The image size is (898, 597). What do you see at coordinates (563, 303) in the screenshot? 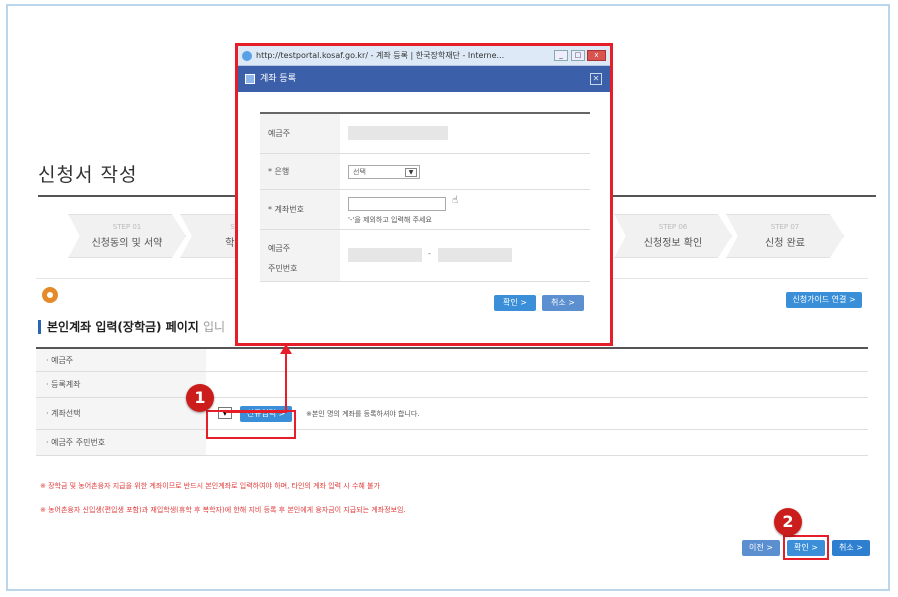
I see `popup-cancel-button: 취소 >` at bounding box center [563, 303].